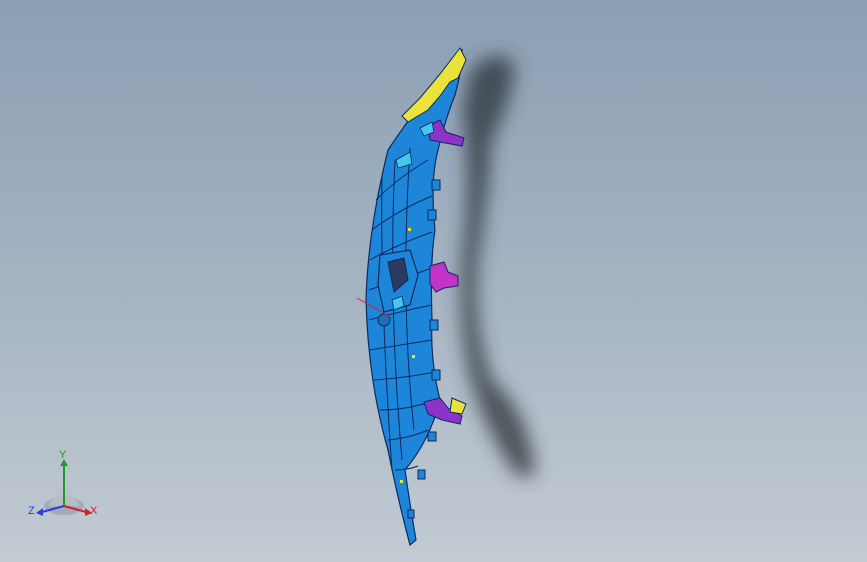 This screenshot has width=867, height=562. I want to click on orientation-triad: Y X Z, so click(64, 486).